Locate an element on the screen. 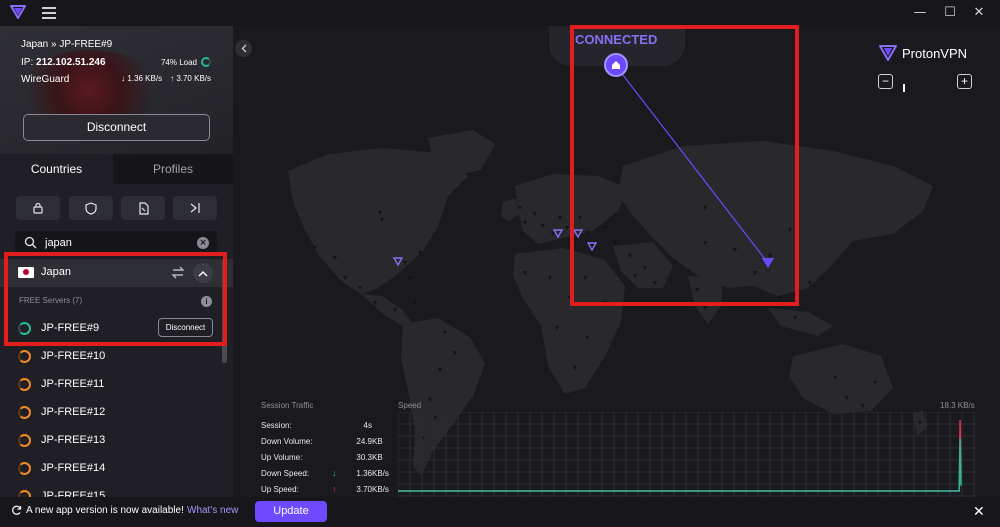 Image resolution: width=1000 pixels, height=527 pixels. load-ring-icon is located at coordinates (206, 62).